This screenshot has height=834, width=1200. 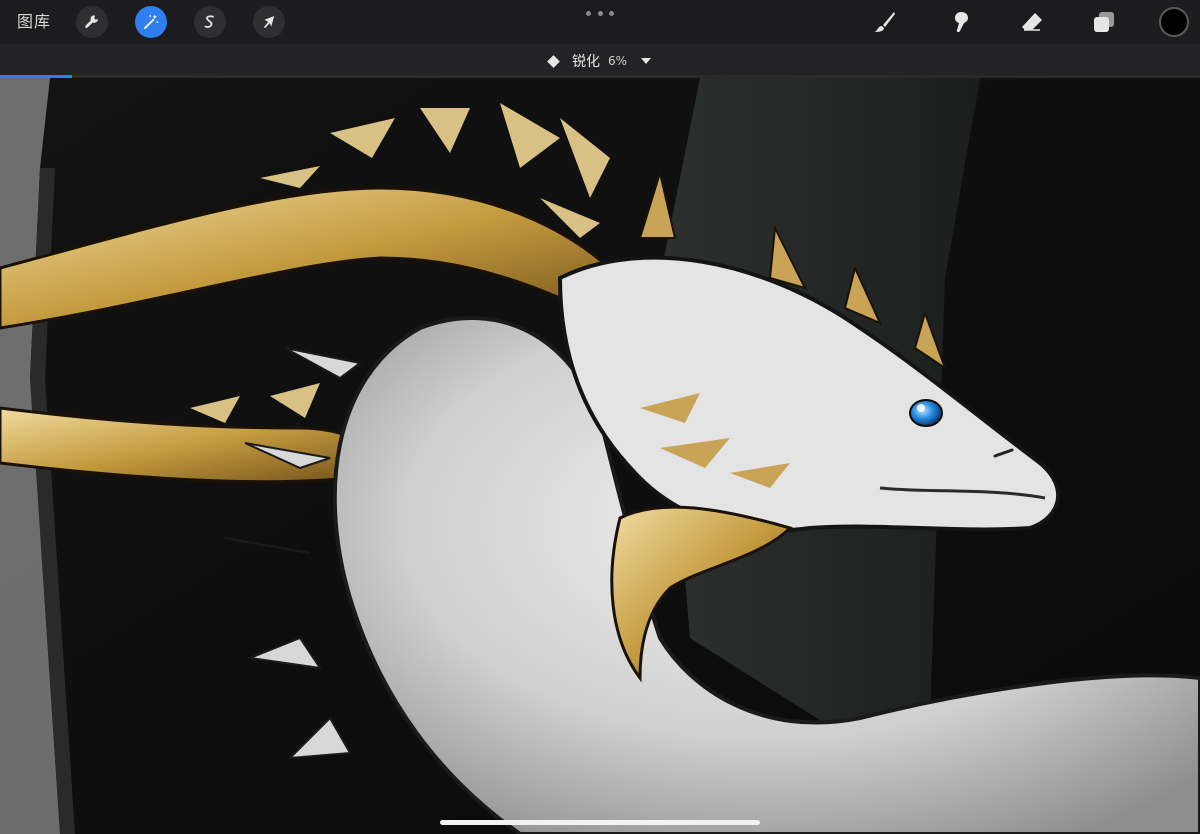 I want to click on adjustment-value: 6%, so click(x=617, y=61).